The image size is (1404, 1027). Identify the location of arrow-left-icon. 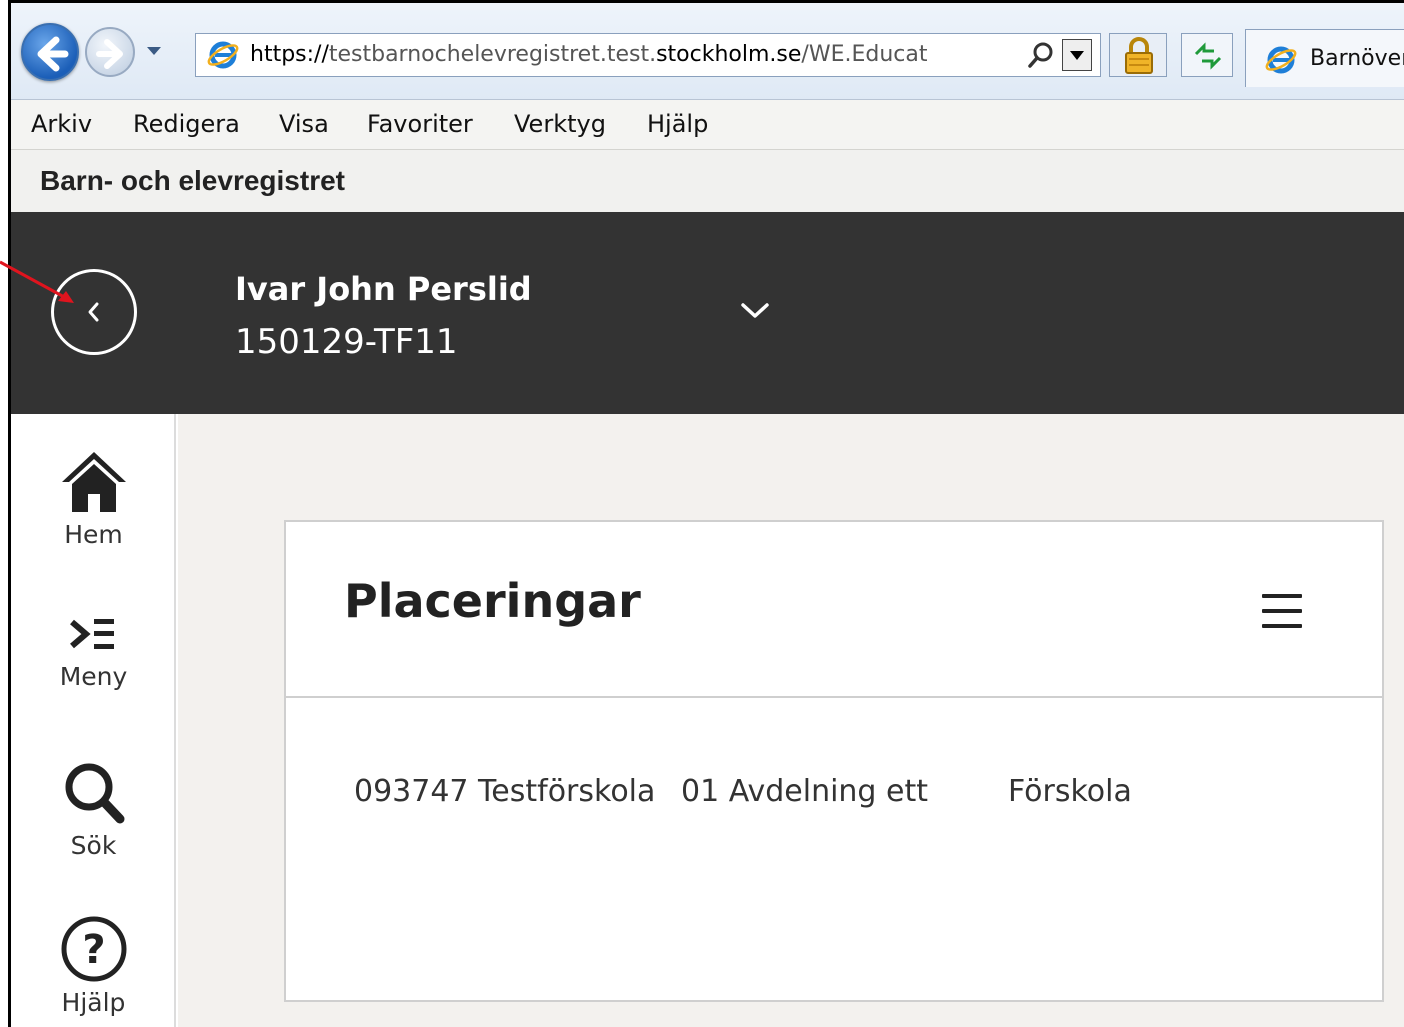
(53, 54).